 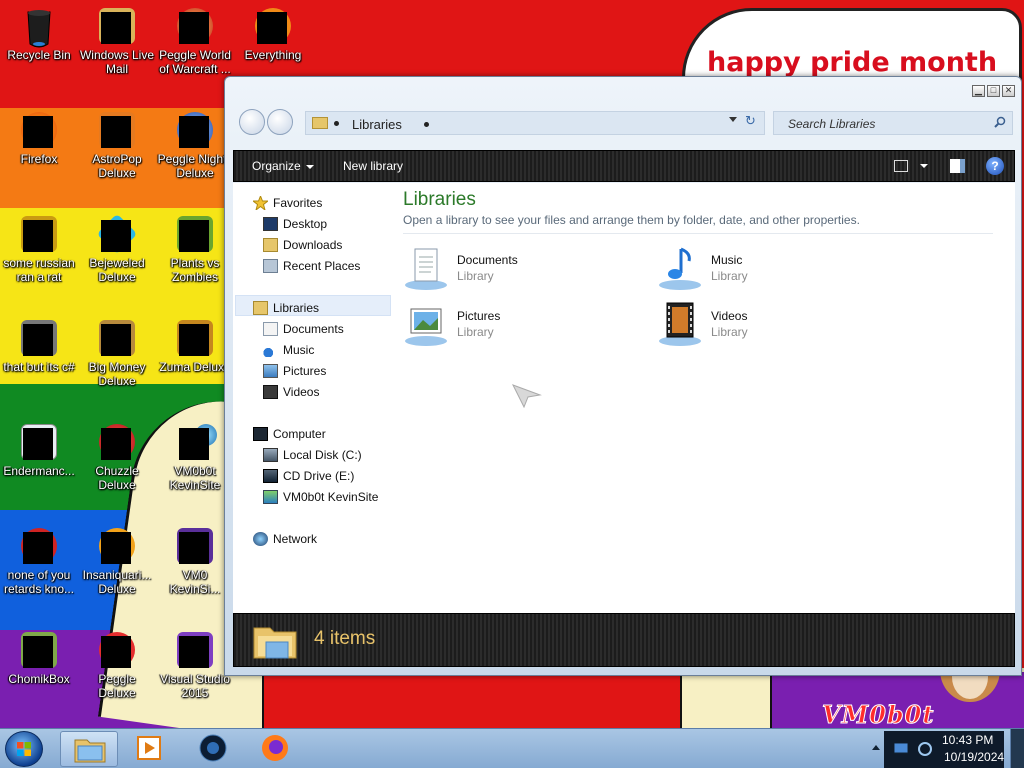 What do you see at coordinates (270, 329) in the screenshot?
I see `documents-icon` at bounding box center [270, 329].